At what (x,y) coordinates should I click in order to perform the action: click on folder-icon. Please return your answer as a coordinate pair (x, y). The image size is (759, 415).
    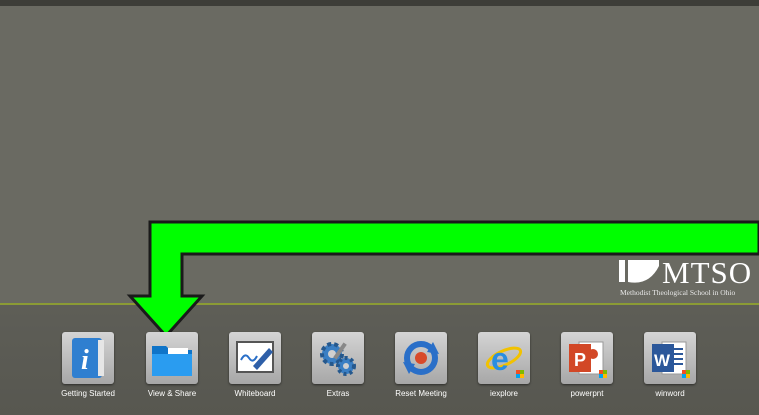
    Looking at the image, I should click on (172, 361).